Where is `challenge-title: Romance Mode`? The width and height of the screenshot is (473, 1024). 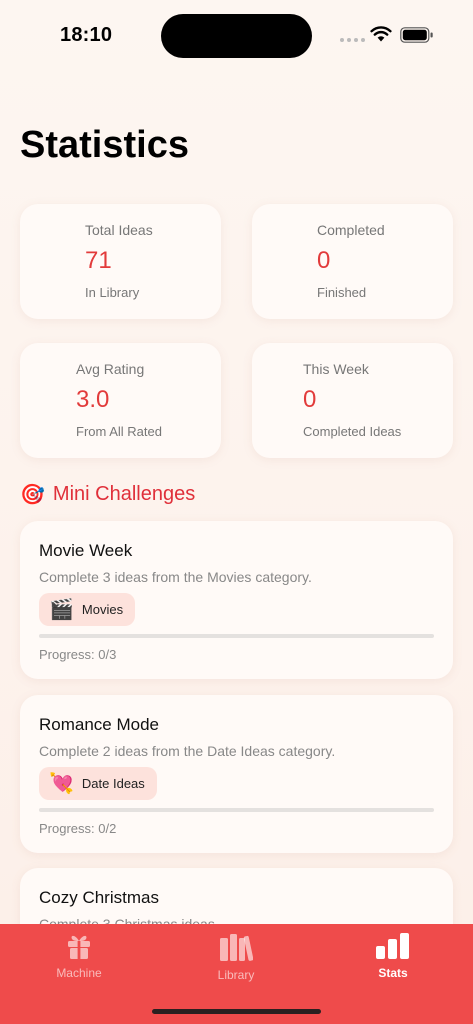 challenge-title: Romance Mode is located at coordinates (99, 724).